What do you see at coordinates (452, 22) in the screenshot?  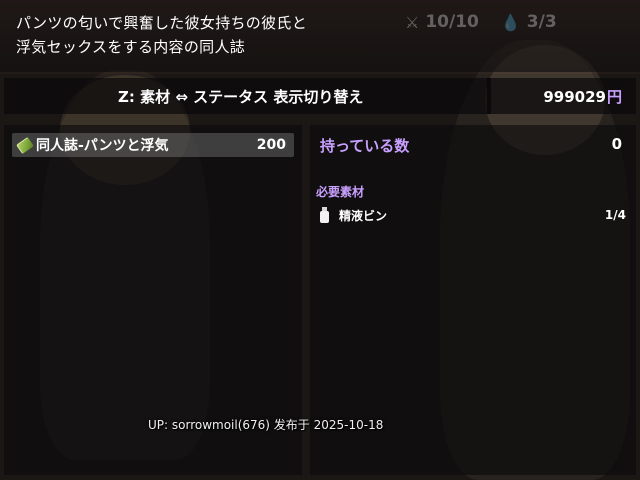 I see `counter-first-value: 10/10` at bounding box center [452, 22].